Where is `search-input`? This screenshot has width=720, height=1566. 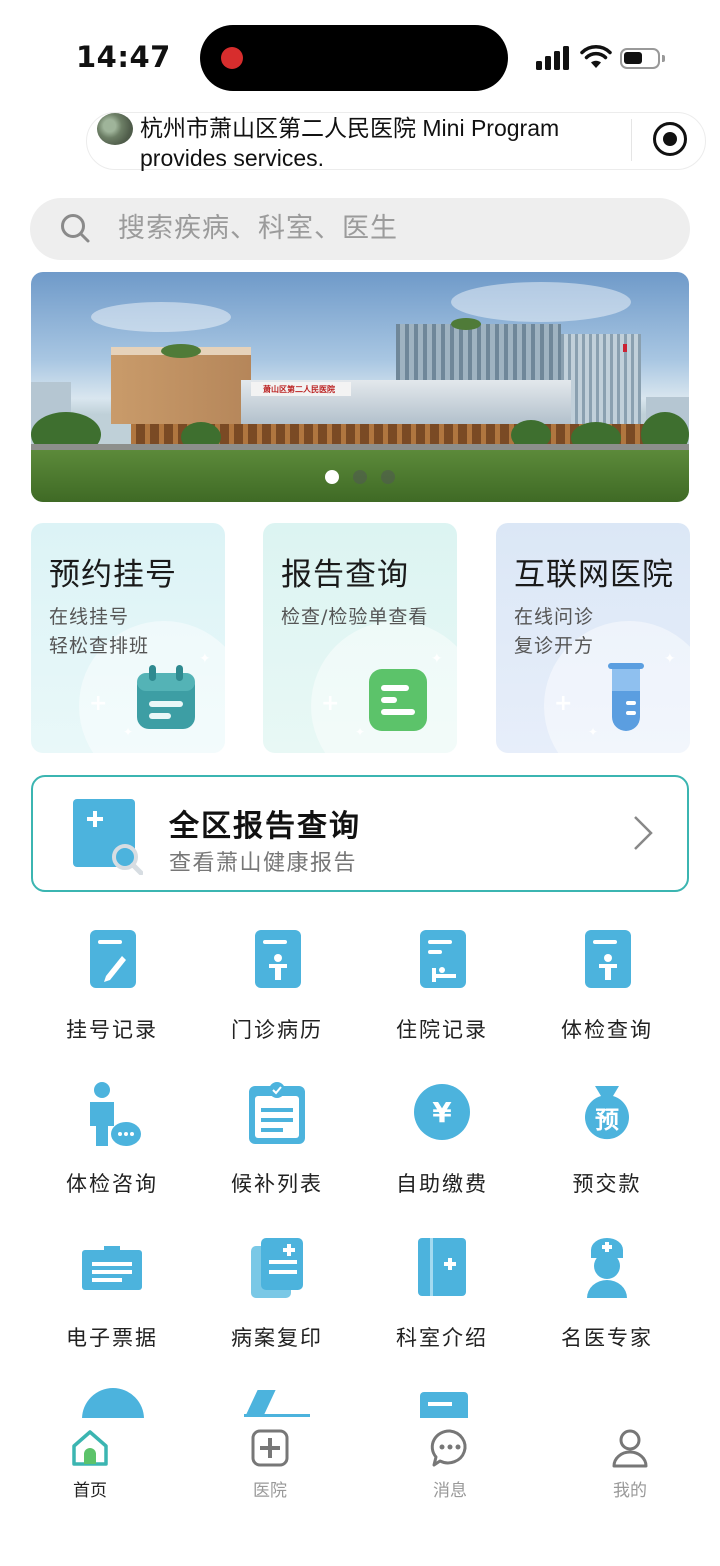
search-input is located at coordinates (388, 229).